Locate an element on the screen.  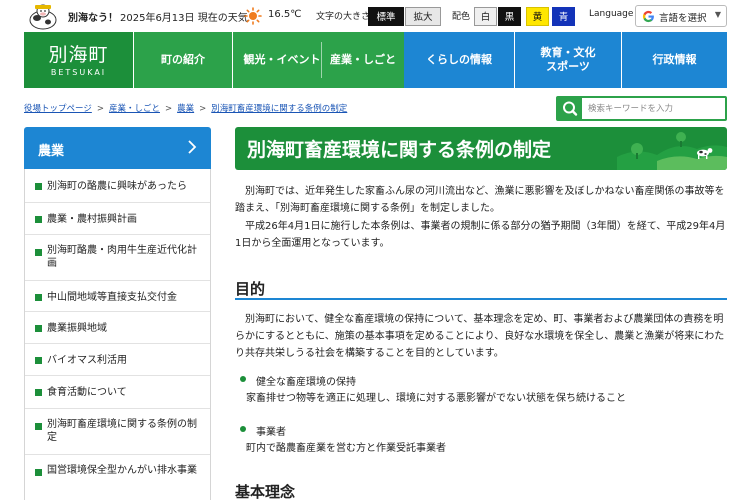
sidebar-item-livestock-ordinance: 別海町畜産環境に関する条例の制定 is located at coordinates (117, 432).